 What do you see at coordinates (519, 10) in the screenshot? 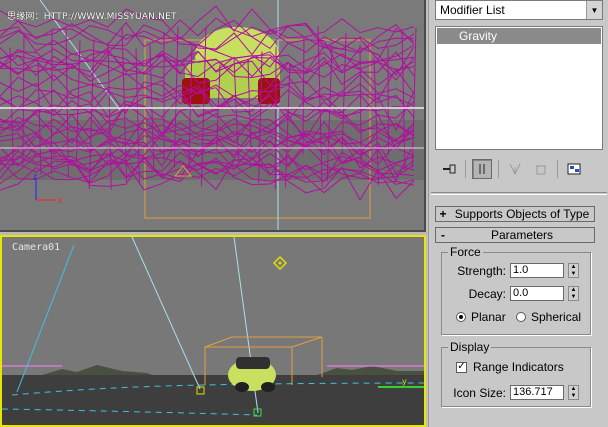
I see `modifier-list-dropdown: Modifier List ▼` at bounding box center [519, 10].